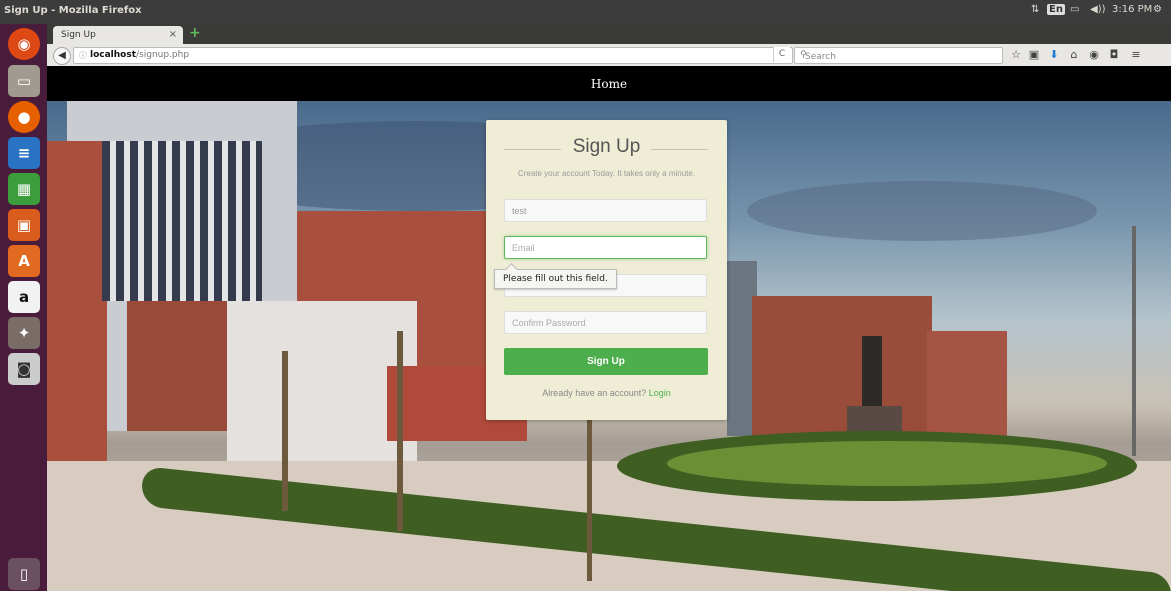 The image size is (1171, 591). What do you see at coordinates (24, 297) in the screenshot?
I see `amazon-icon: a` at bounding box center [24, 297].